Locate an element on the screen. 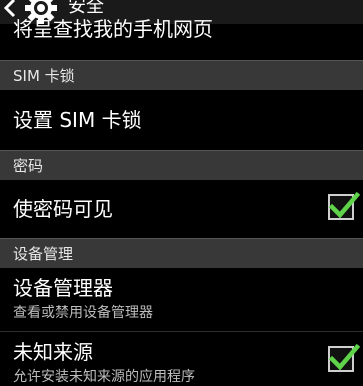 The width and height of the screenshot is (363, 386). list-item-label: 设置 SIM 卡锁 is located at coordinates (77, 120).